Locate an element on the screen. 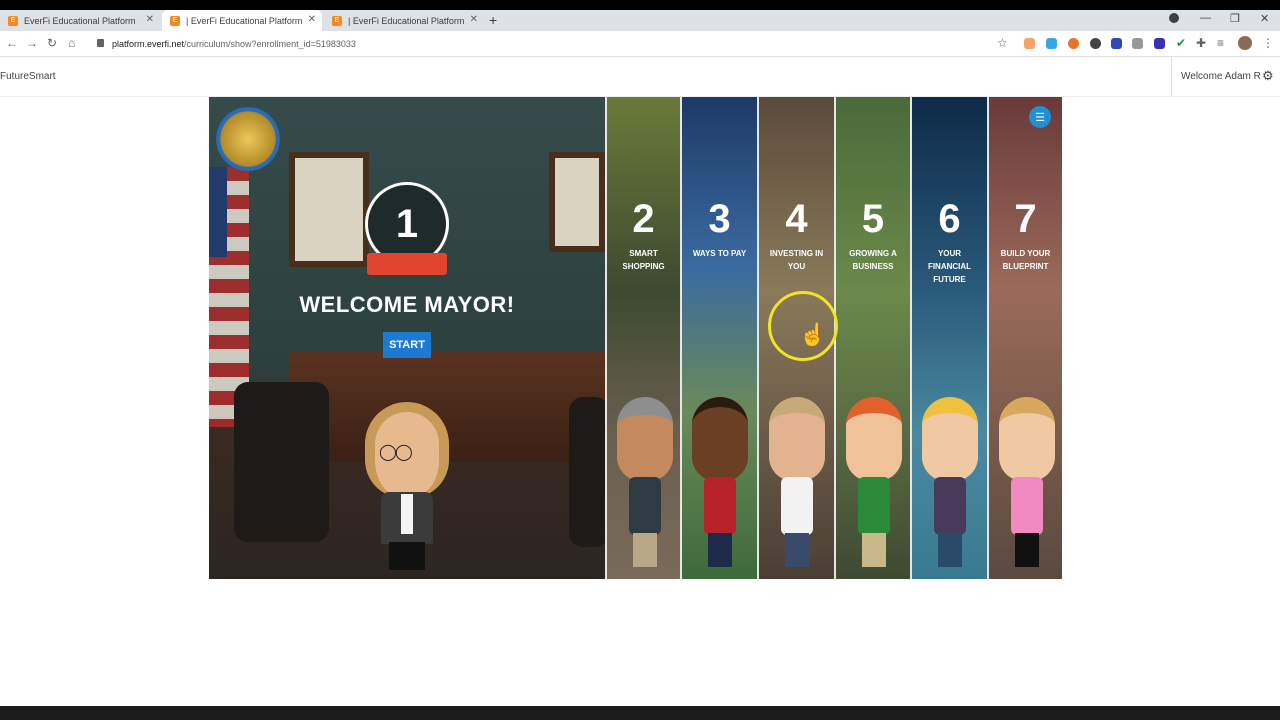 This screenshot has width=1280, height=720. new-tab-icon: + is located at coordinates (493, 20).